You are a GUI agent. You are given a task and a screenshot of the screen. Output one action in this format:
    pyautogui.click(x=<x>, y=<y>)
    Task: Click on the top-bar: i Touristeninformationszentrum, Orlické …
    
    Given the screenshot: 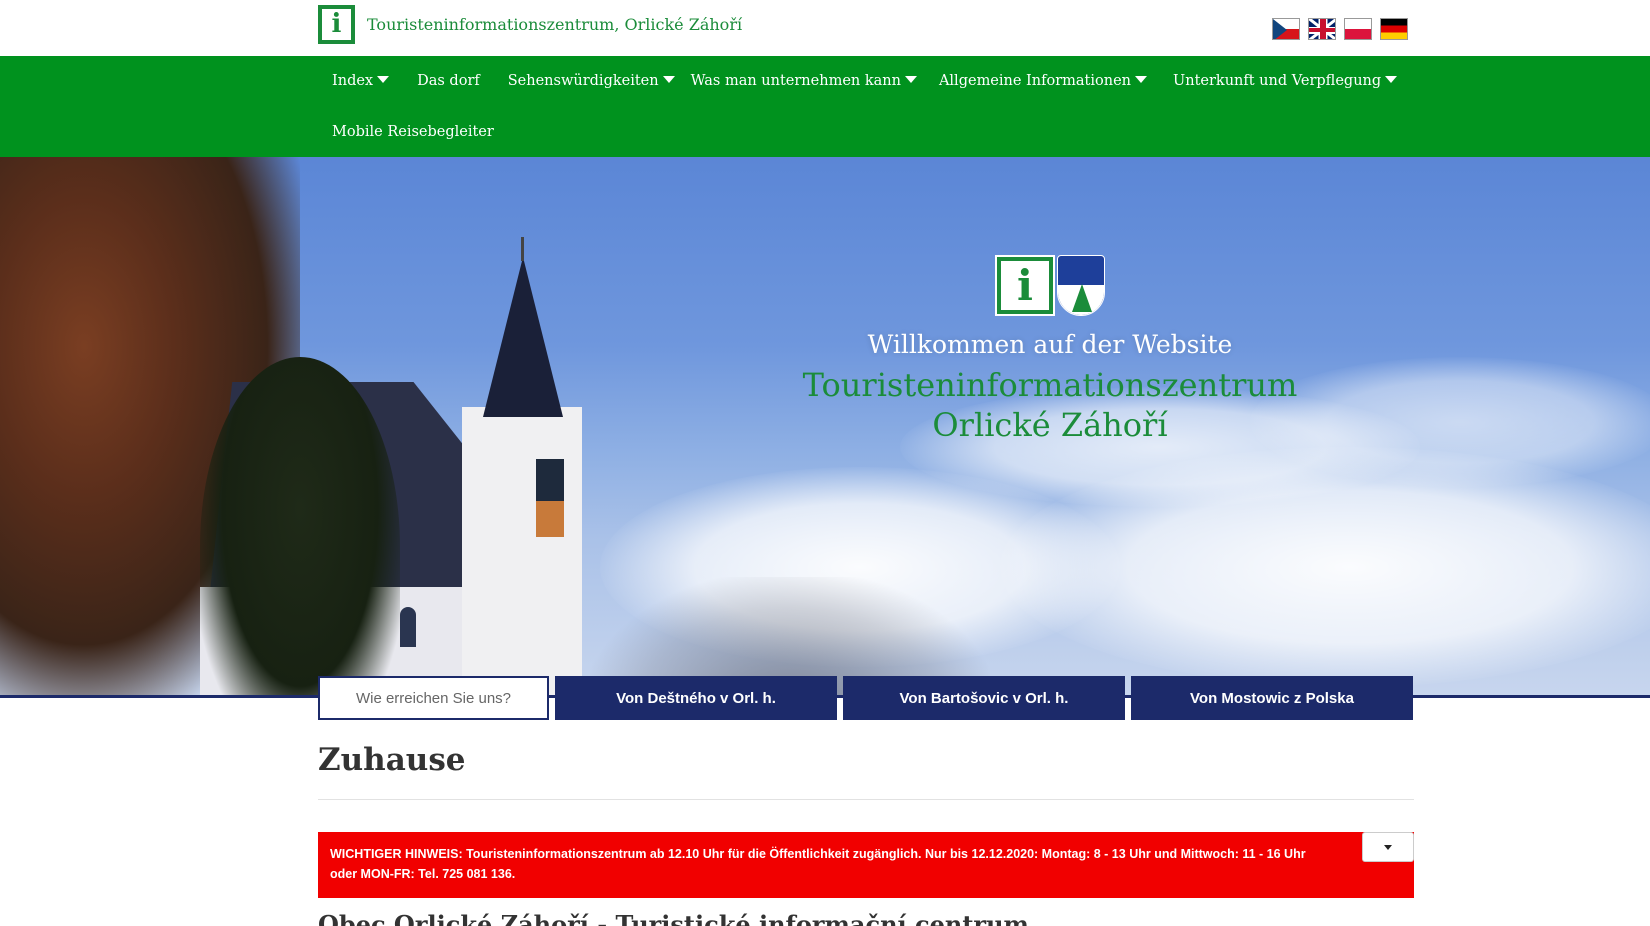 What is the action you would take?
    pyautogui.click(x=825, y=28)
    